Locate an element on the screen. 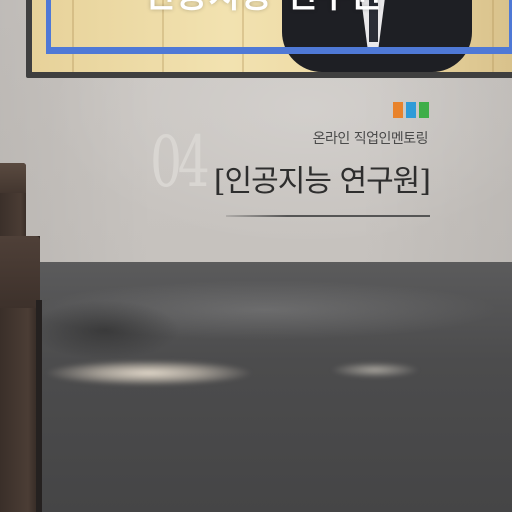  podium-side-shadow is located at coordinates (39, 406).